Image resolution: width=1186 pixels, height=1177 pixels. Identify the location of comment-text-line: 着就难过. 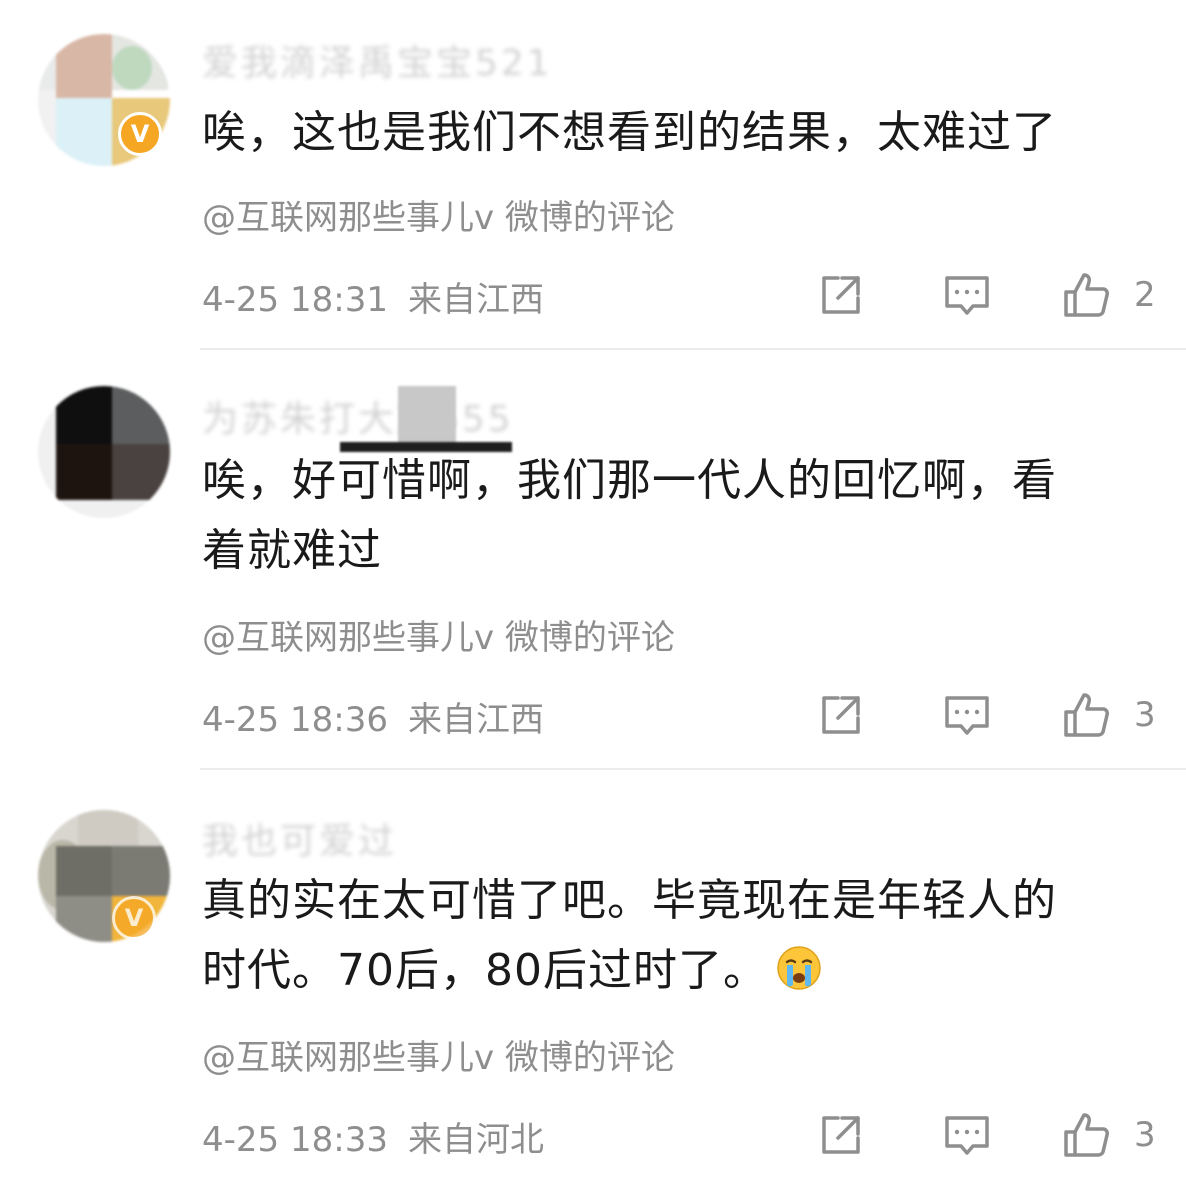
(292, 550).